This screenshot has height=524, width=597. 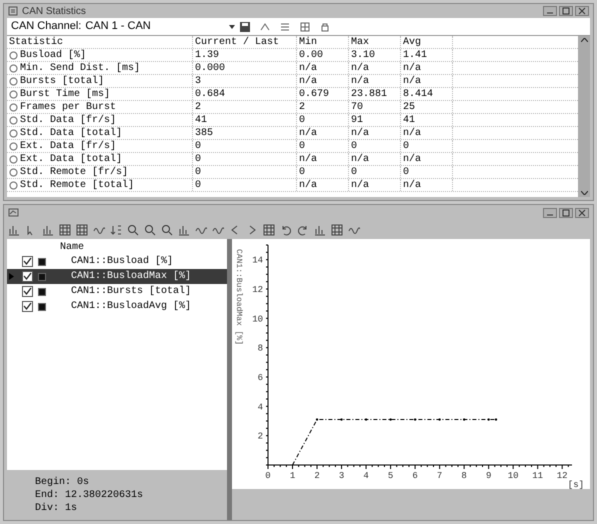 I want to click on x-tick-label: 7, so click(x=439, y=476).